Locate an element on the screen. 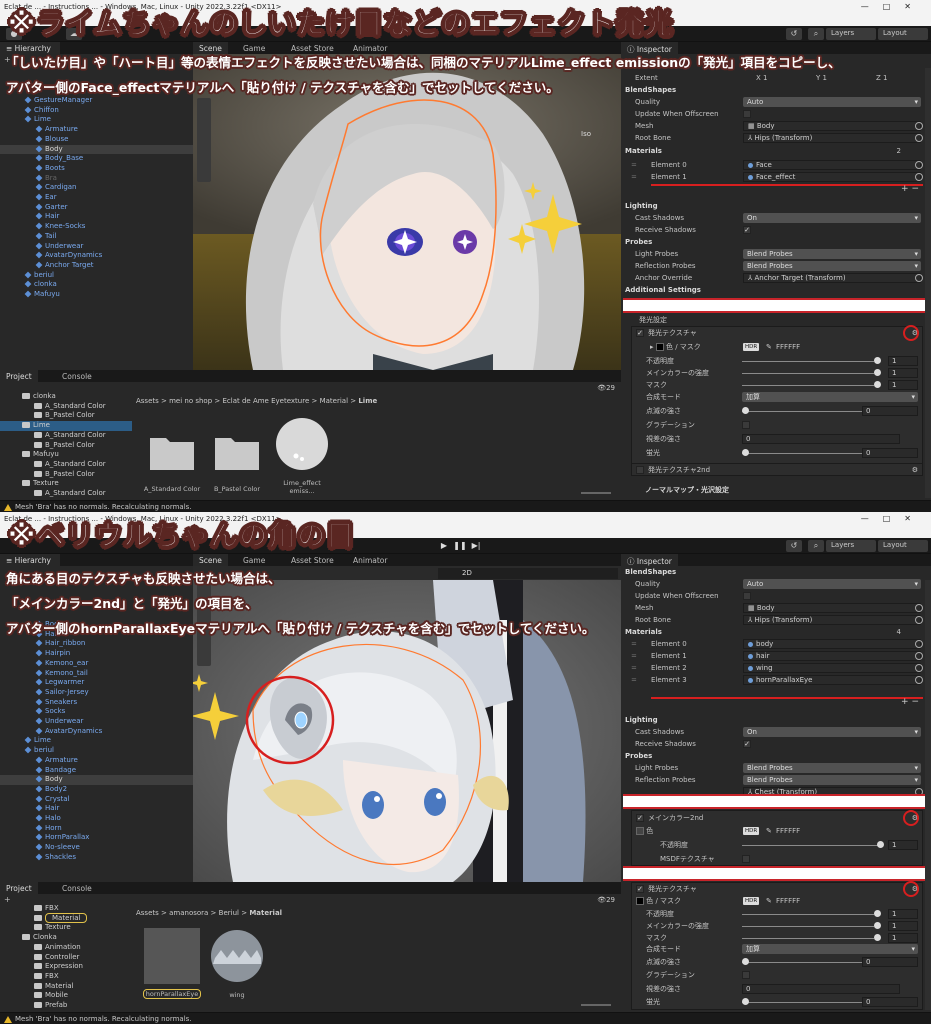 This screenshot has height=1024, width=931. mode-2d-toggle: 2D is located at coordinates (467, 573).